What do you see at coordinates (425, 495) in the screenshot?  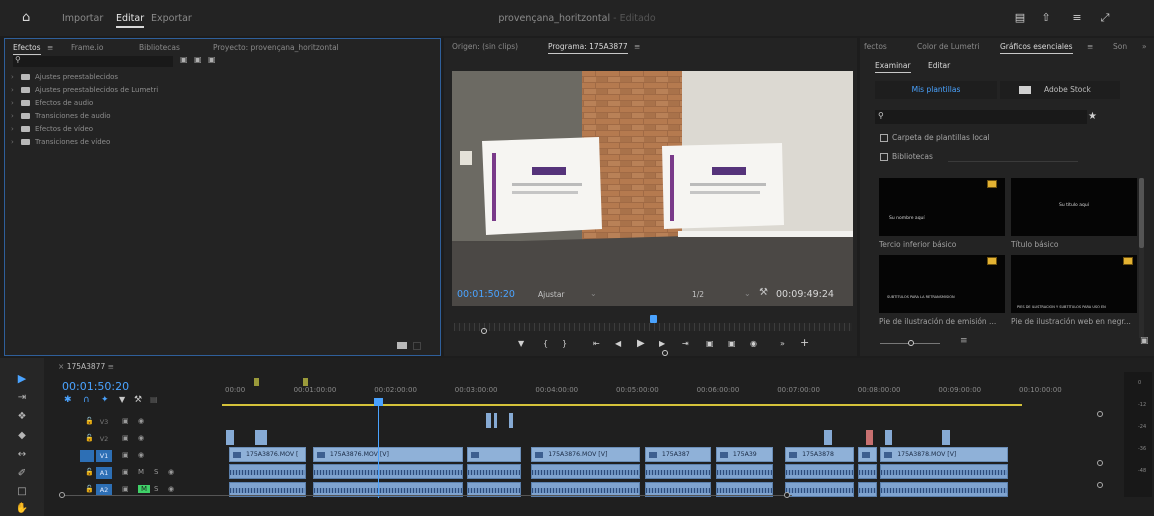 I see `timeline-horizontal-scrollbar` at bounding box center [425, 495].